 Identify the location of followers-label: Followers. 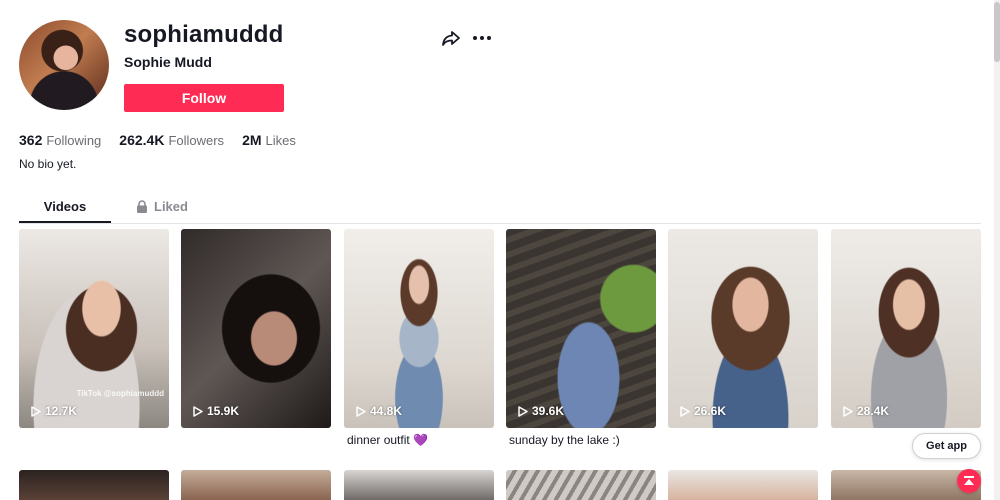
(196, 140).